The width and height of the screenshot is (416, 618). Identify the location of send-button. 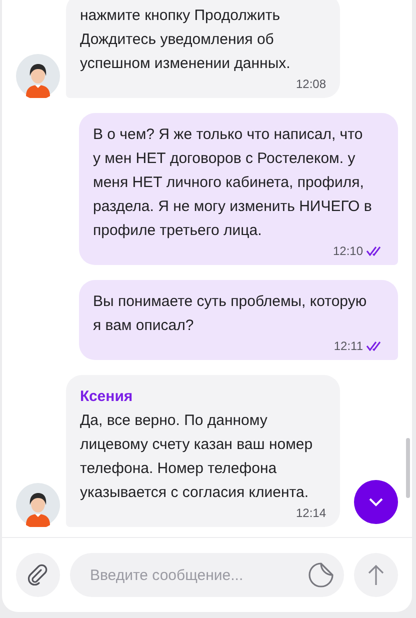
(376, 575).